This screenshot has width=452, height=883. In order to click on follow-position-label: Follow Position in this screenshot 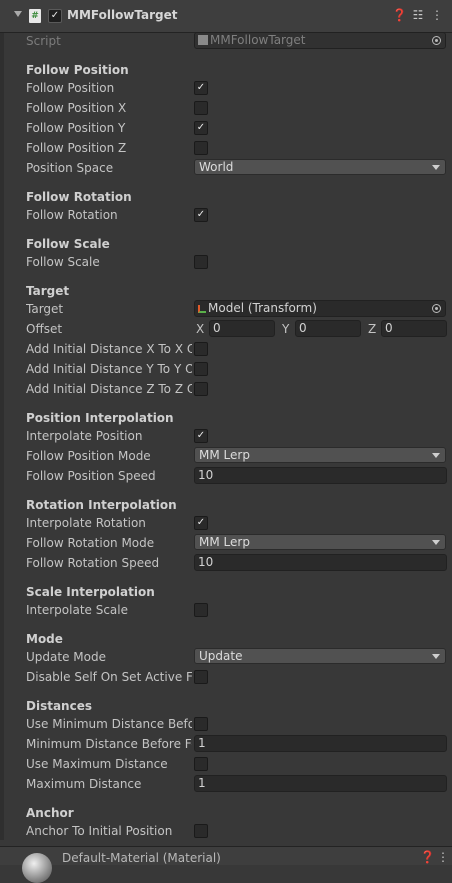, I will do `click(70, 88)`.